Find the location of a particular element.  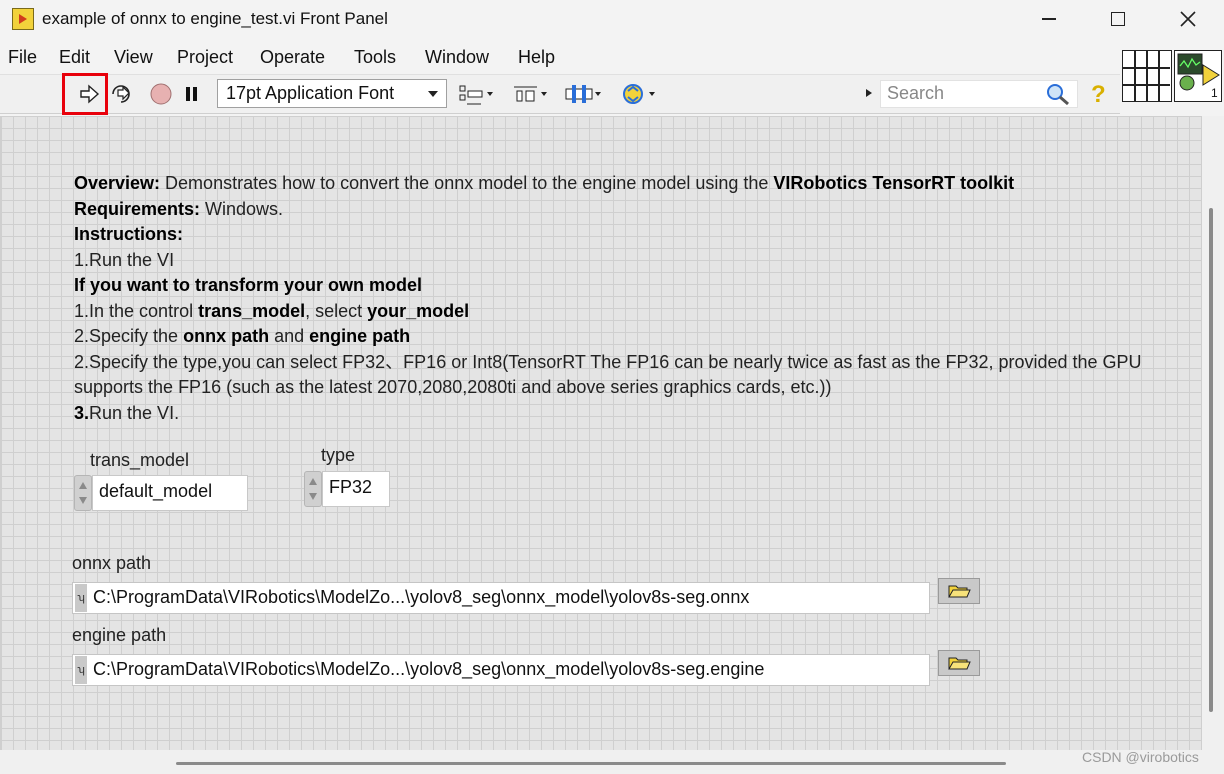

reorder-button is located at coordinates (639, 94).